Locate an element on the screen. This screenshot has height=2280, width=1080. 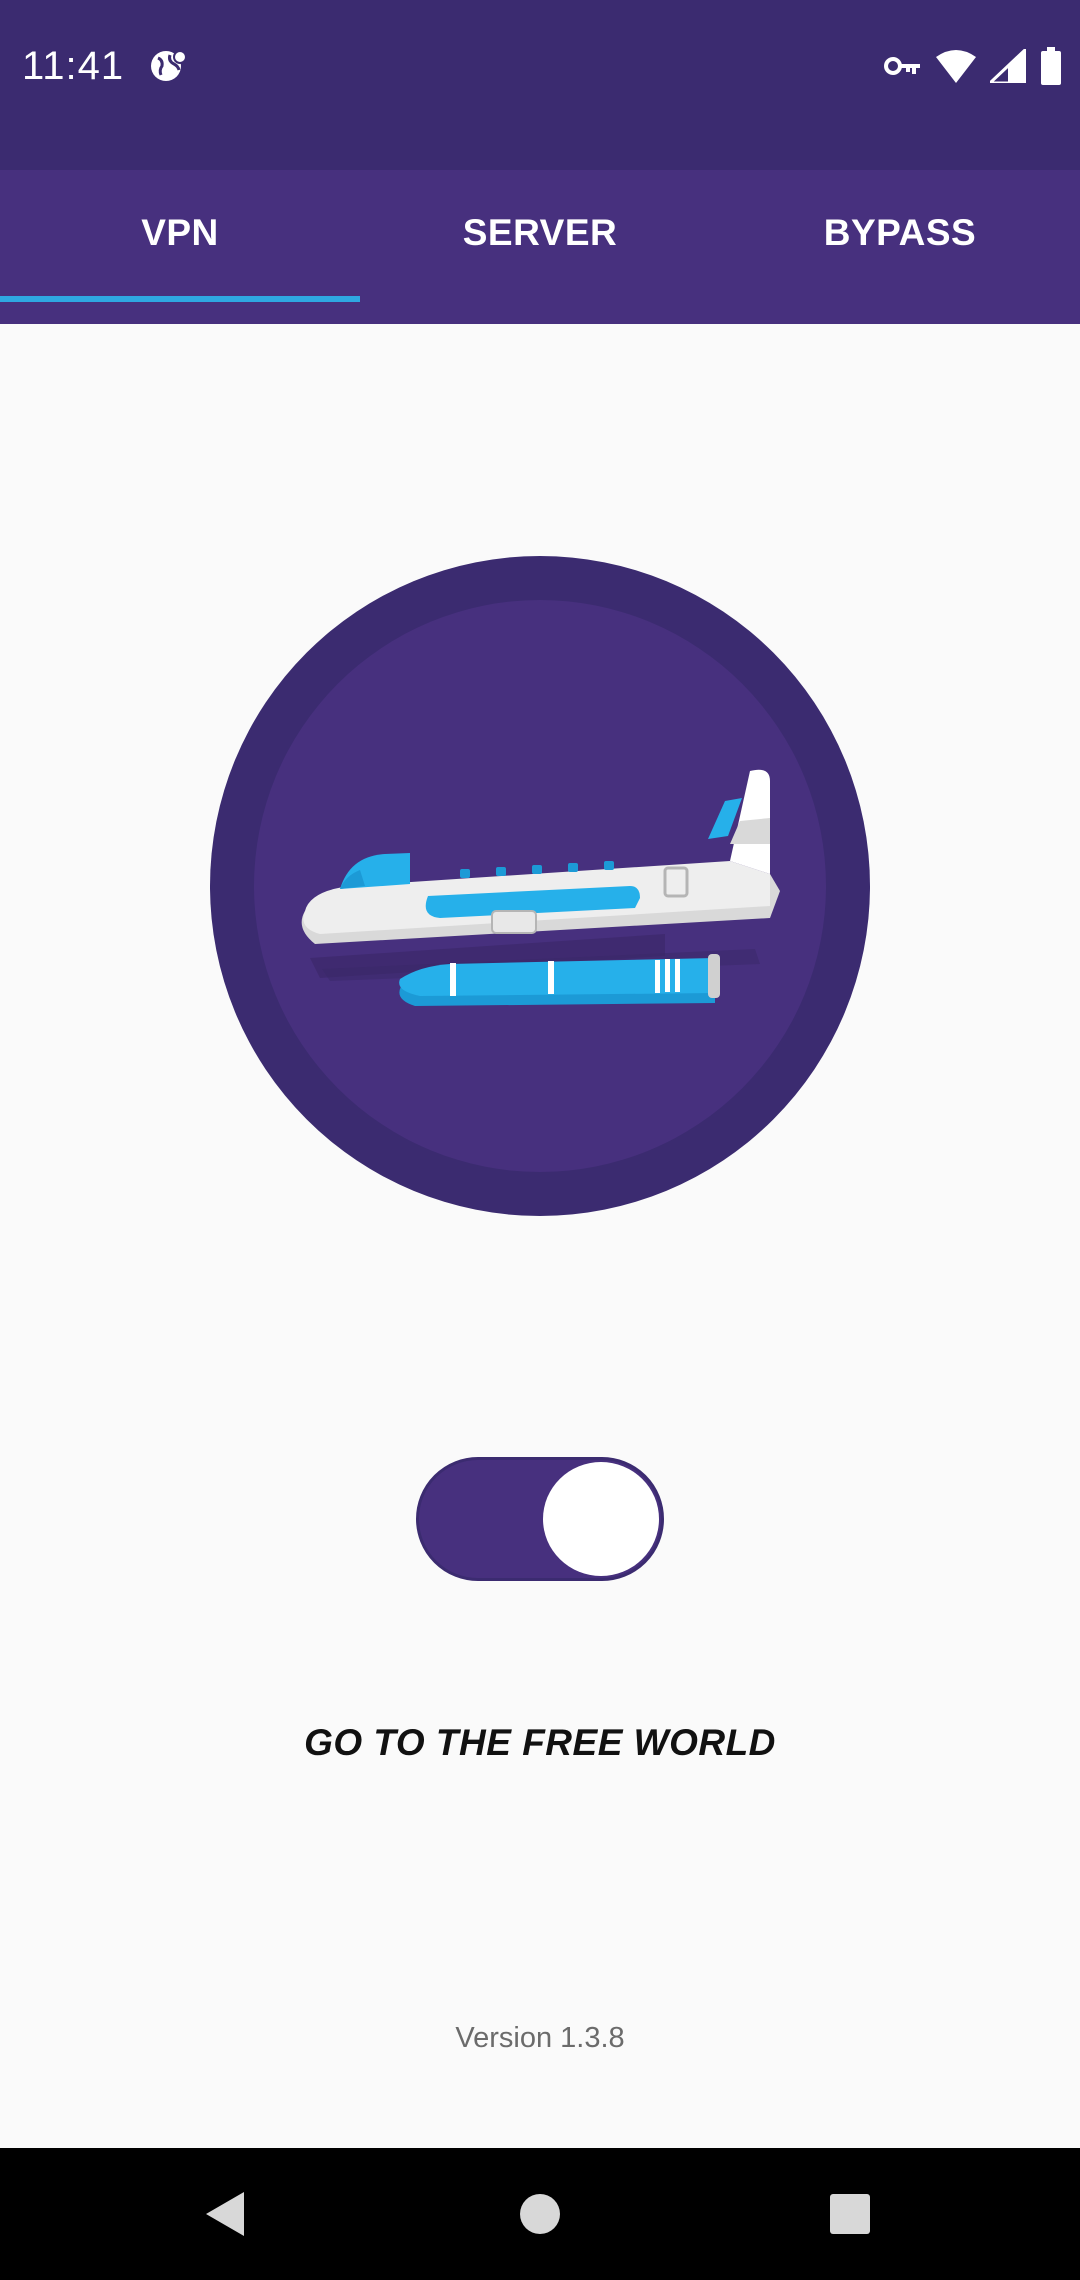
wifi-icon is located at coordinates (956, 66).